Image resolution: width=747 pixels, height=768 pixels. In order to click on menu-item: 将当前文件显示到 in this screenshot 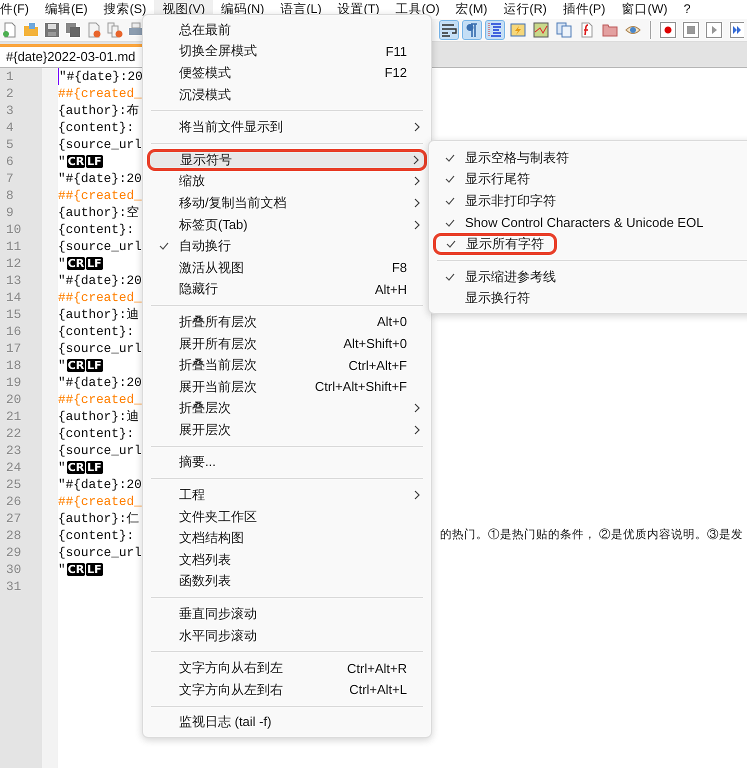, I will do `click(287, 127)`.